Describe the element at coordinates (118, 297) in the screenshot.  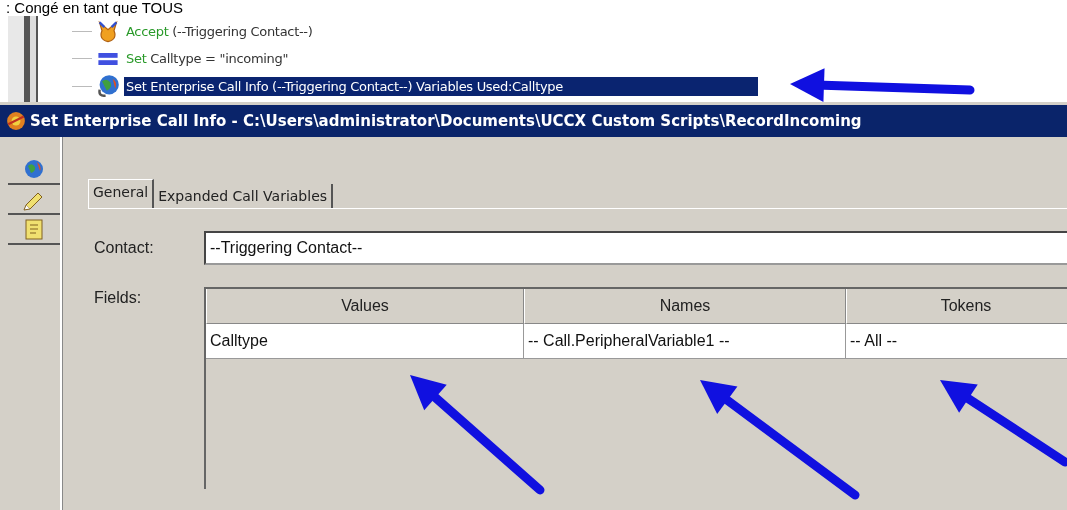
I see `field-label: Fields:` at that location.